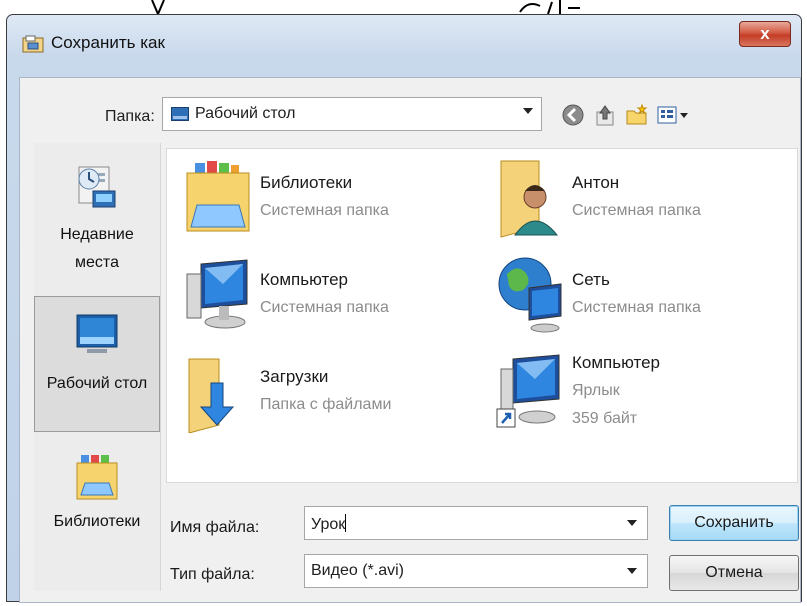  What do you see at coordinates (357, 570) in the screenshot?
I see `filetype-value: Видео (*.avi)` at bounding box center [357, 570].